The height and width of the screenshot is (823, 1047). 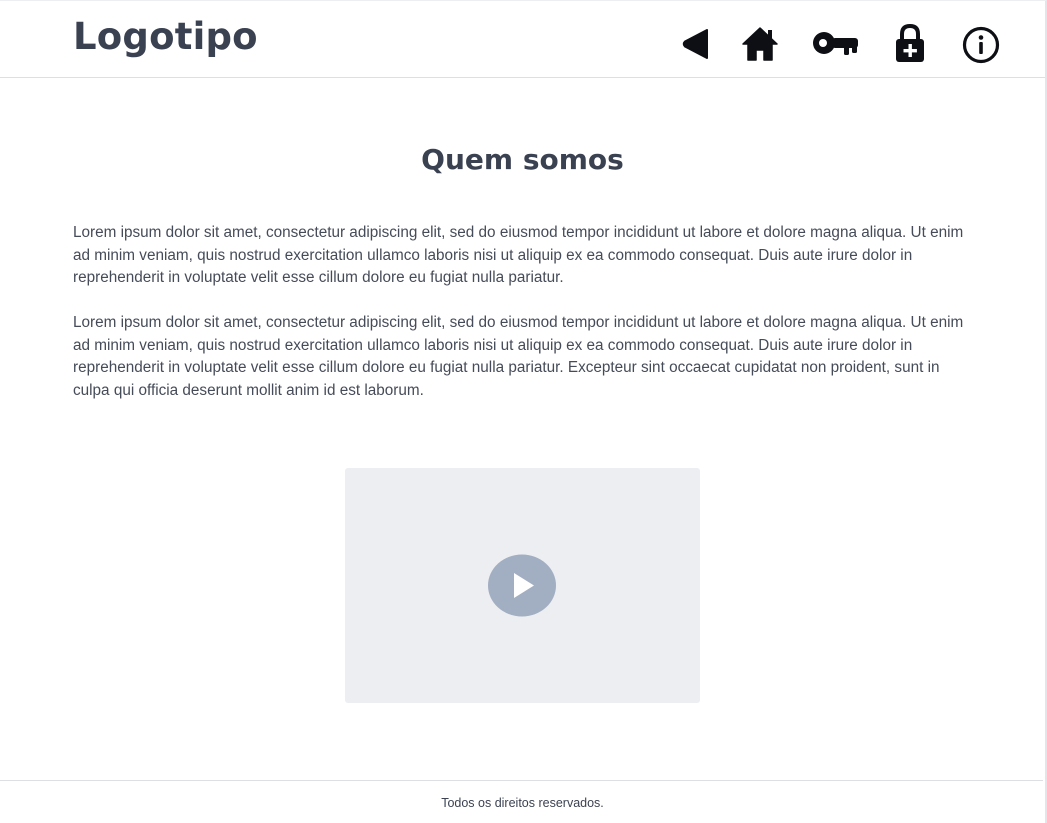 I want to click on home-button, so click(x=760, y=44).